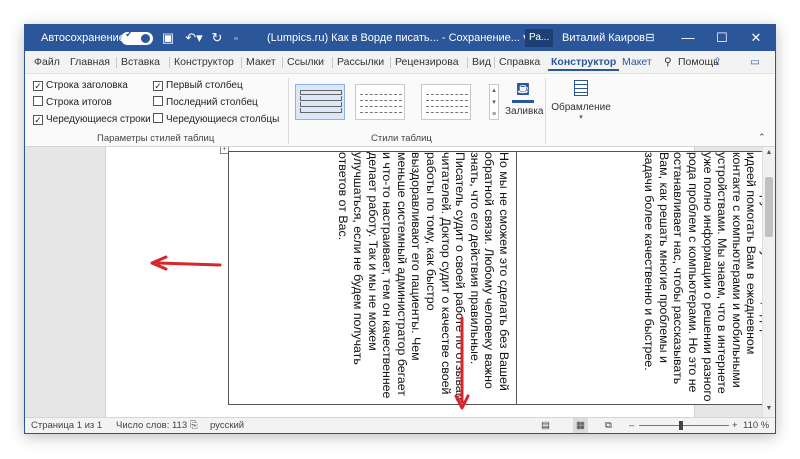 The height and width of the screenshot is (459, 800). What do you see at coordinates (194, 38) in the screenshot?
I see `undo-icon: ↶▾` at bounding box center [194, 38].